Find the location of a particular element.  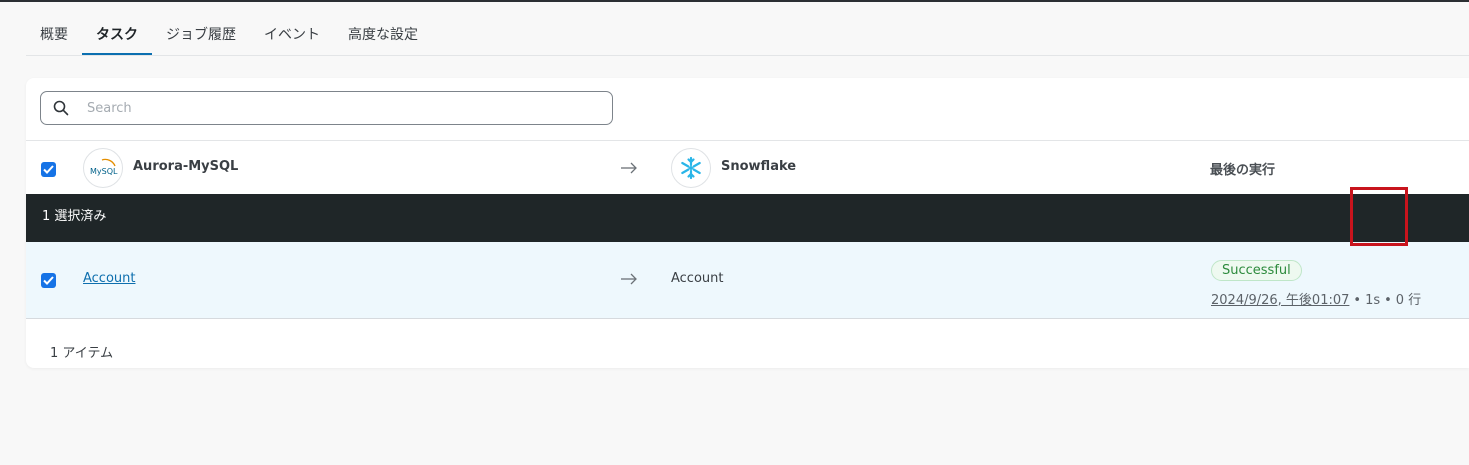

run-duration: 1s is located at coordinates (1373, 300).